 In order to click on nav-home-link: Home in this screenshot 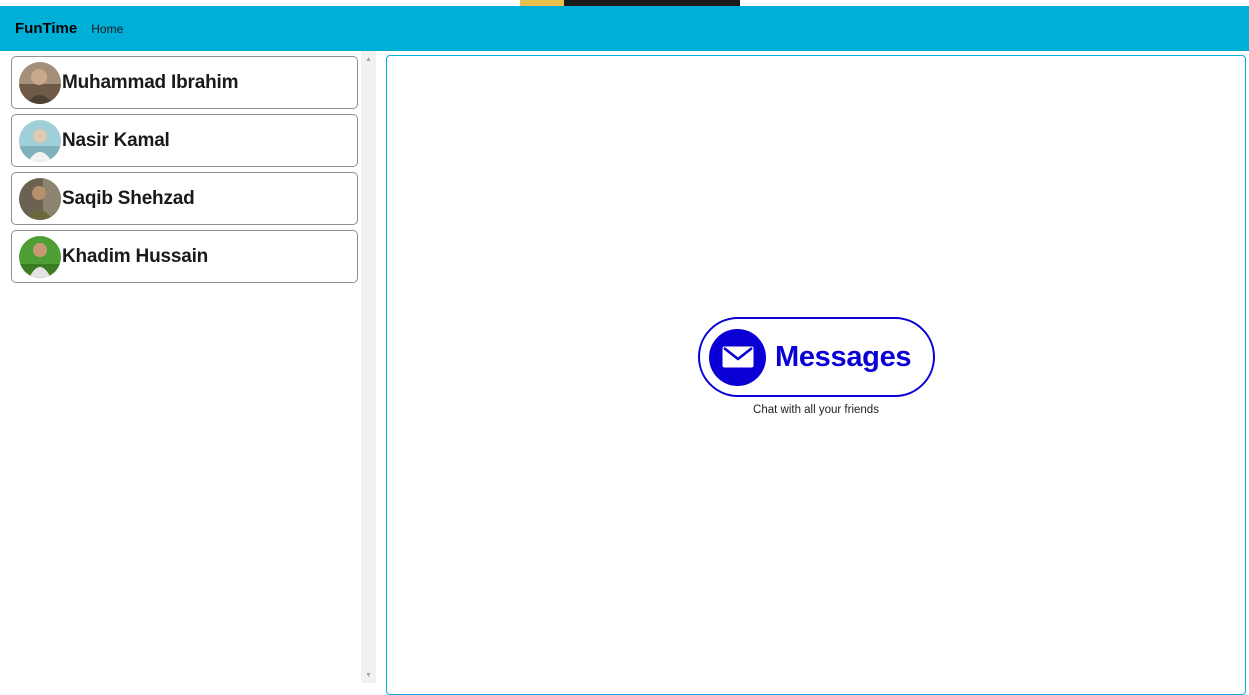, I will do `click(107, 29)`.